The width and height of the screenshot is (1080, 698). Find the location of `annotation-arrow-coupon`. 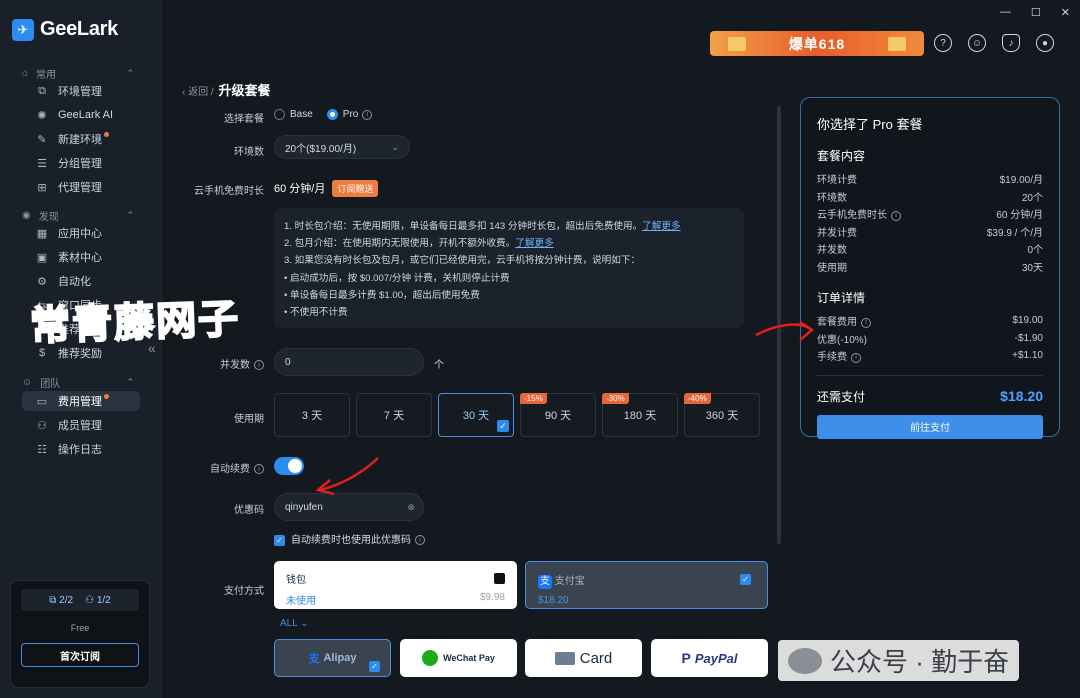

annotation-arrow-coupon is located at coordinates (349, 474).